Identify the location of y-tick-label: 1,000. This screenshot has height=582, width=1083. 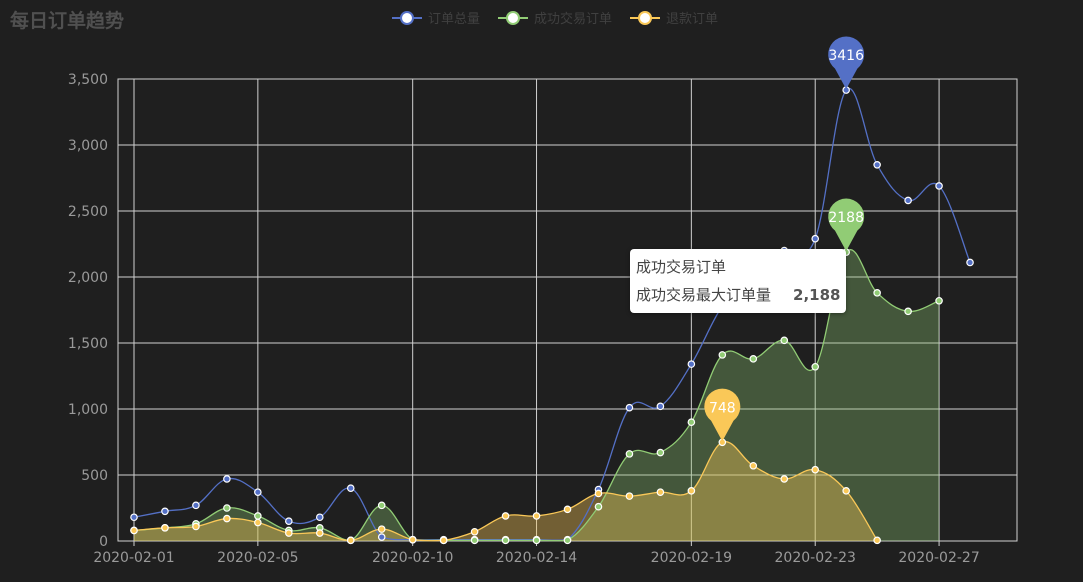
(88, 410).